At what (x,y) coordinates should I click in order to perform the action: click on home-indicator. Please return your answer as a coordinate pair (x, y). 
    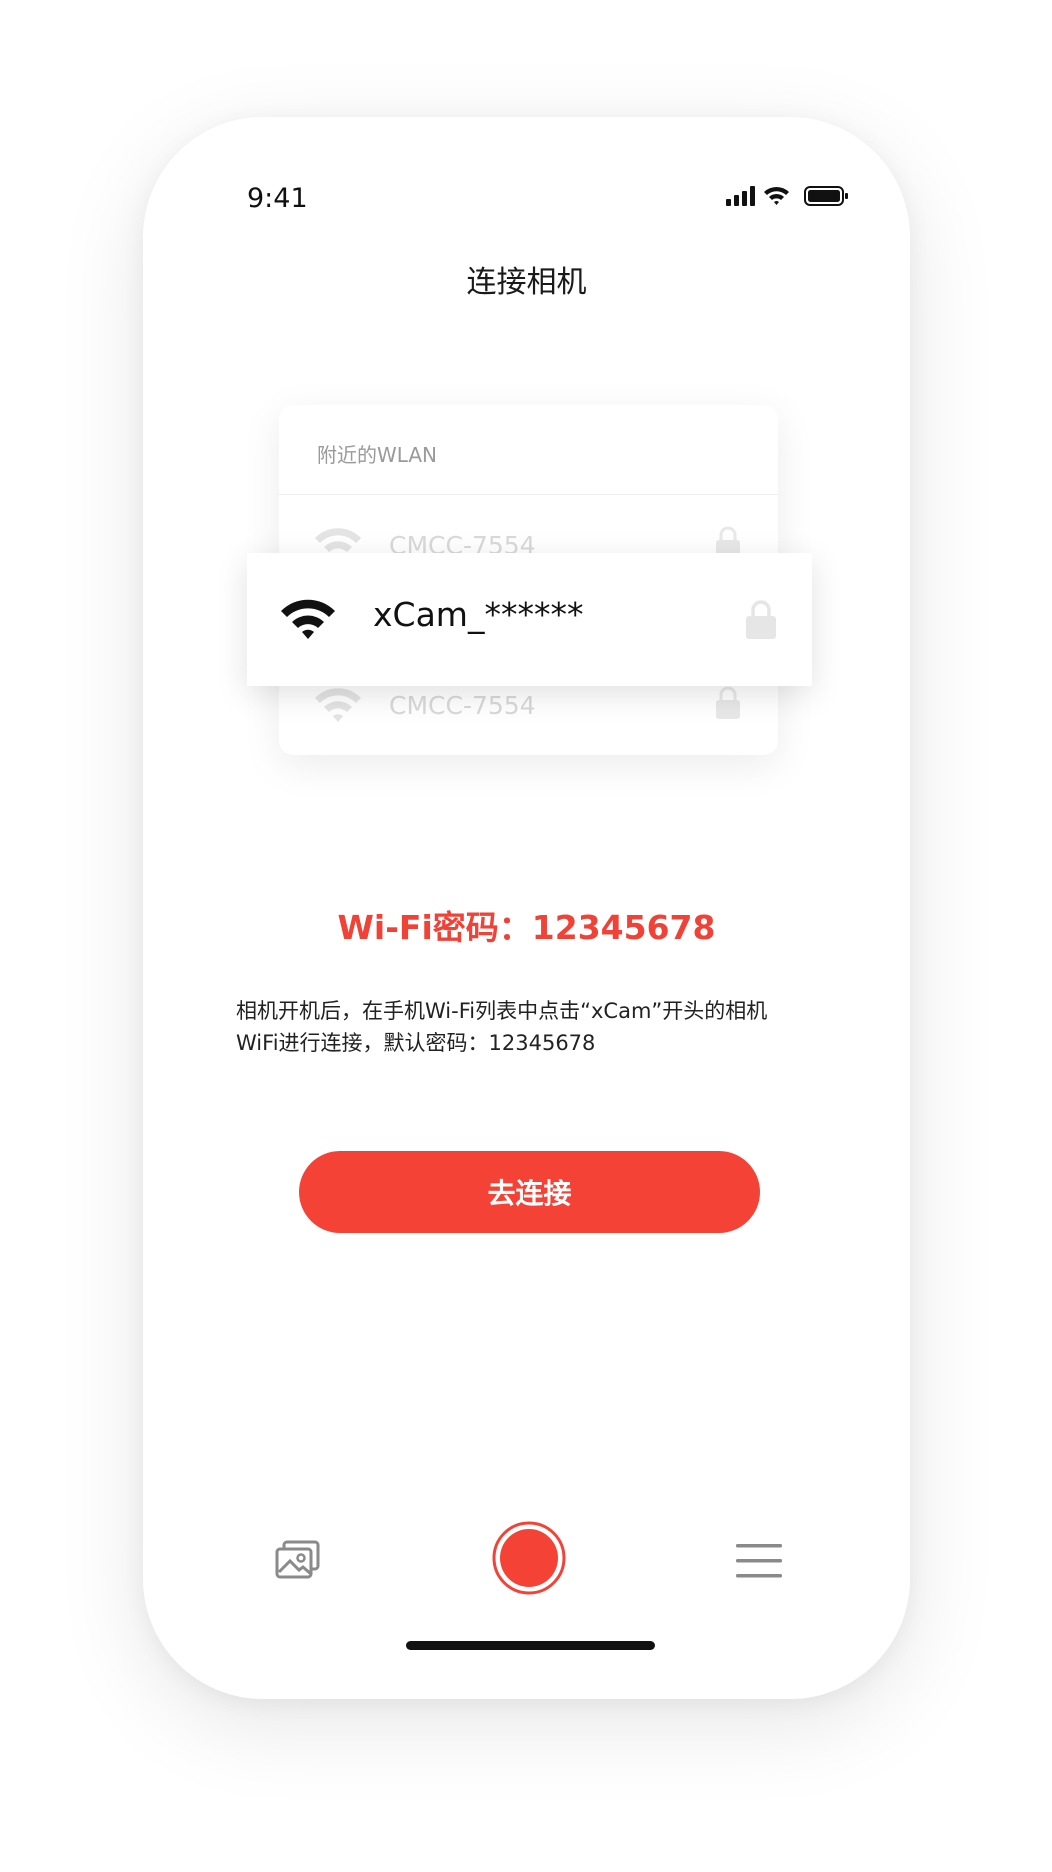
    Looking at the image, I should click on (530, 1645).